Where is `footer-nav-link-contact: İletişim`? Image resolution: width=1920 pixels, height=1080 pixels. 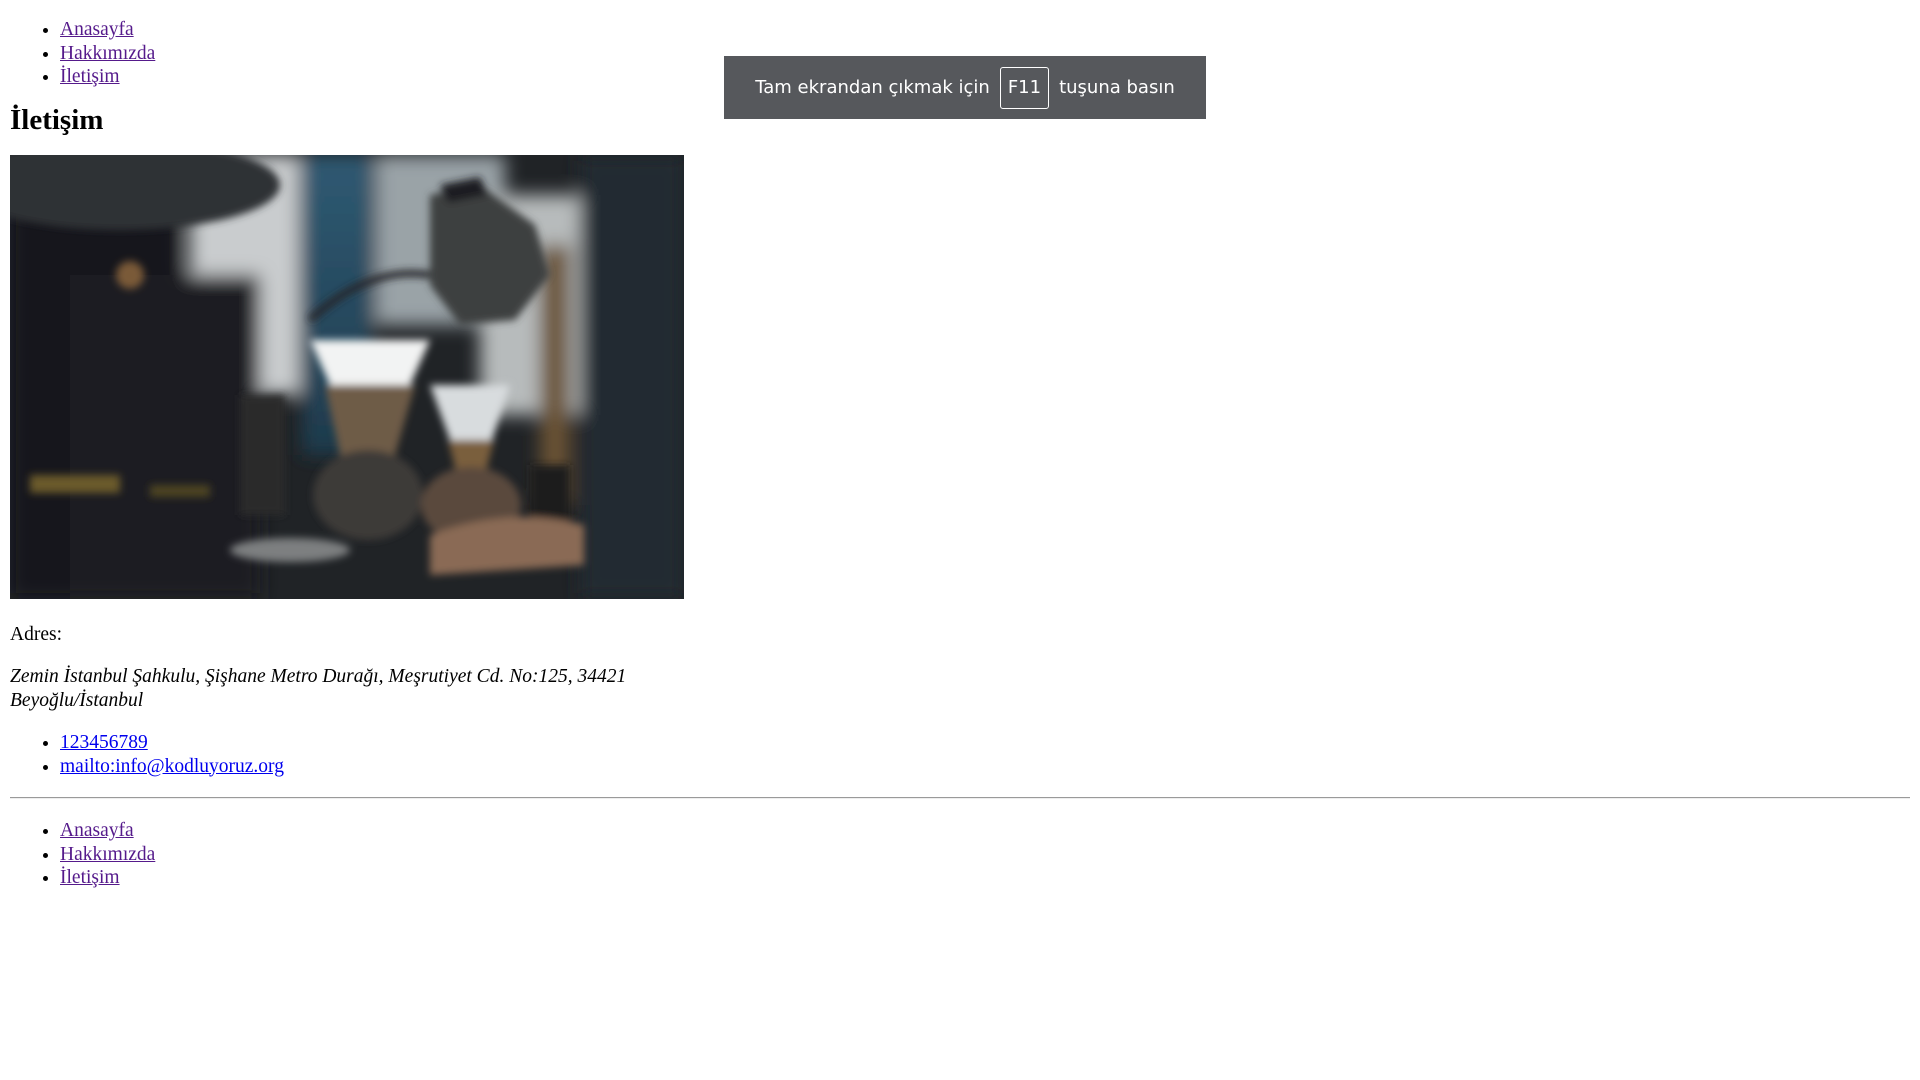 footer-nav-link-contact: İletişim is located at coordinates (90, 877).